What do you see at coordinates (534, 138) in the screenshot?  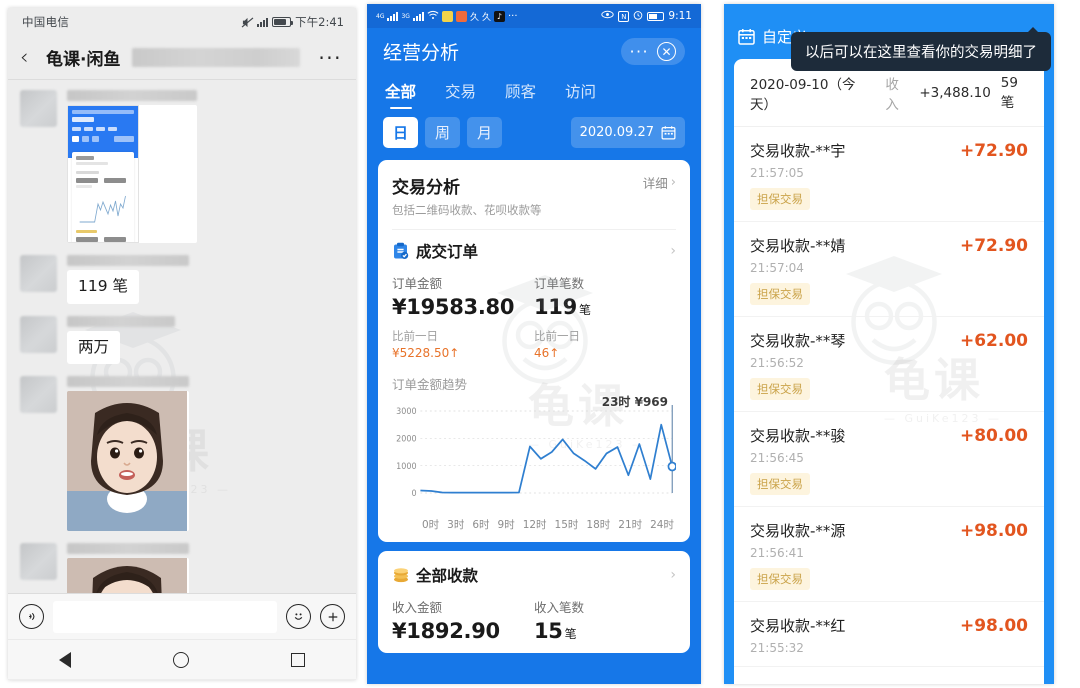 I see `period-filter-row: 日 周 月 2020.09.27` at bounding box center [534, 138].